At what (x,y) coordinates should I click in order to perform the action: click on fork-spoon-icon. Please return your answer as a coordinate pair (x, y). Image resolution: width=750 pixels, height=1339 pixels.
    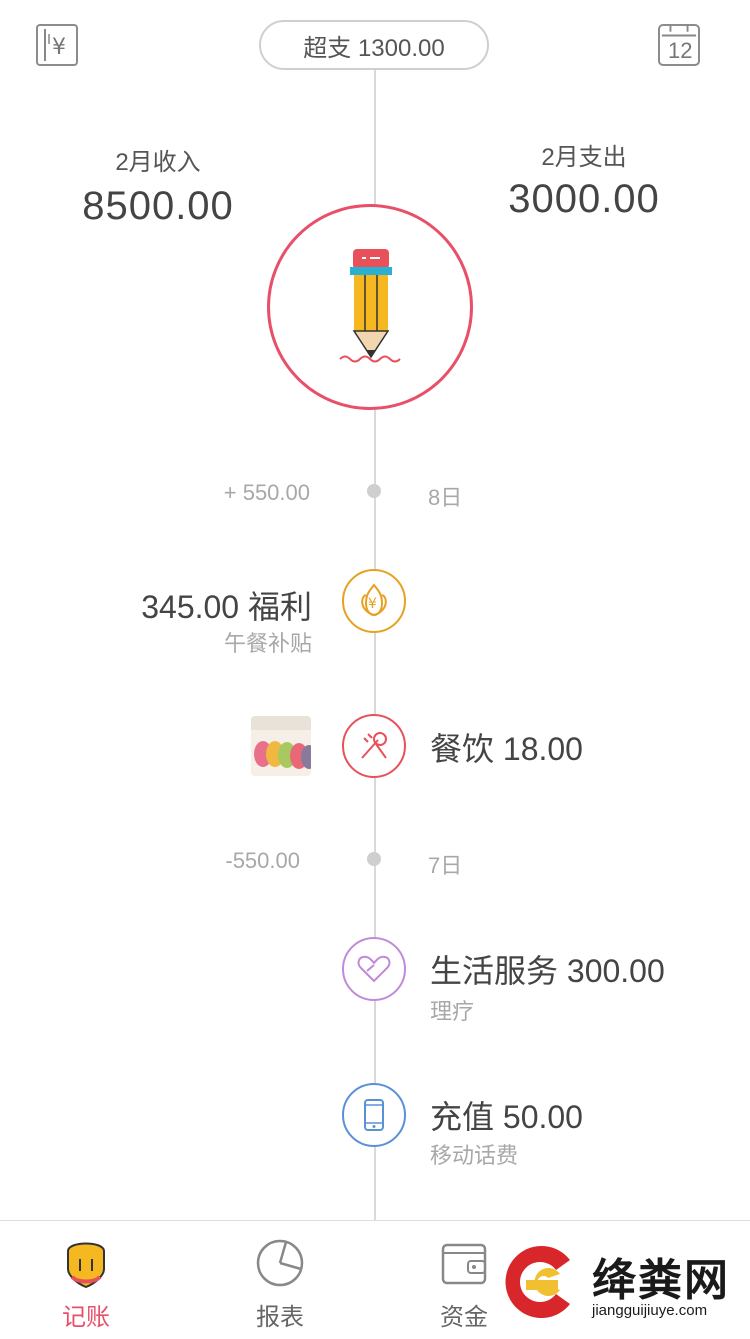
    Looking at the image, I should click on (374, 746).